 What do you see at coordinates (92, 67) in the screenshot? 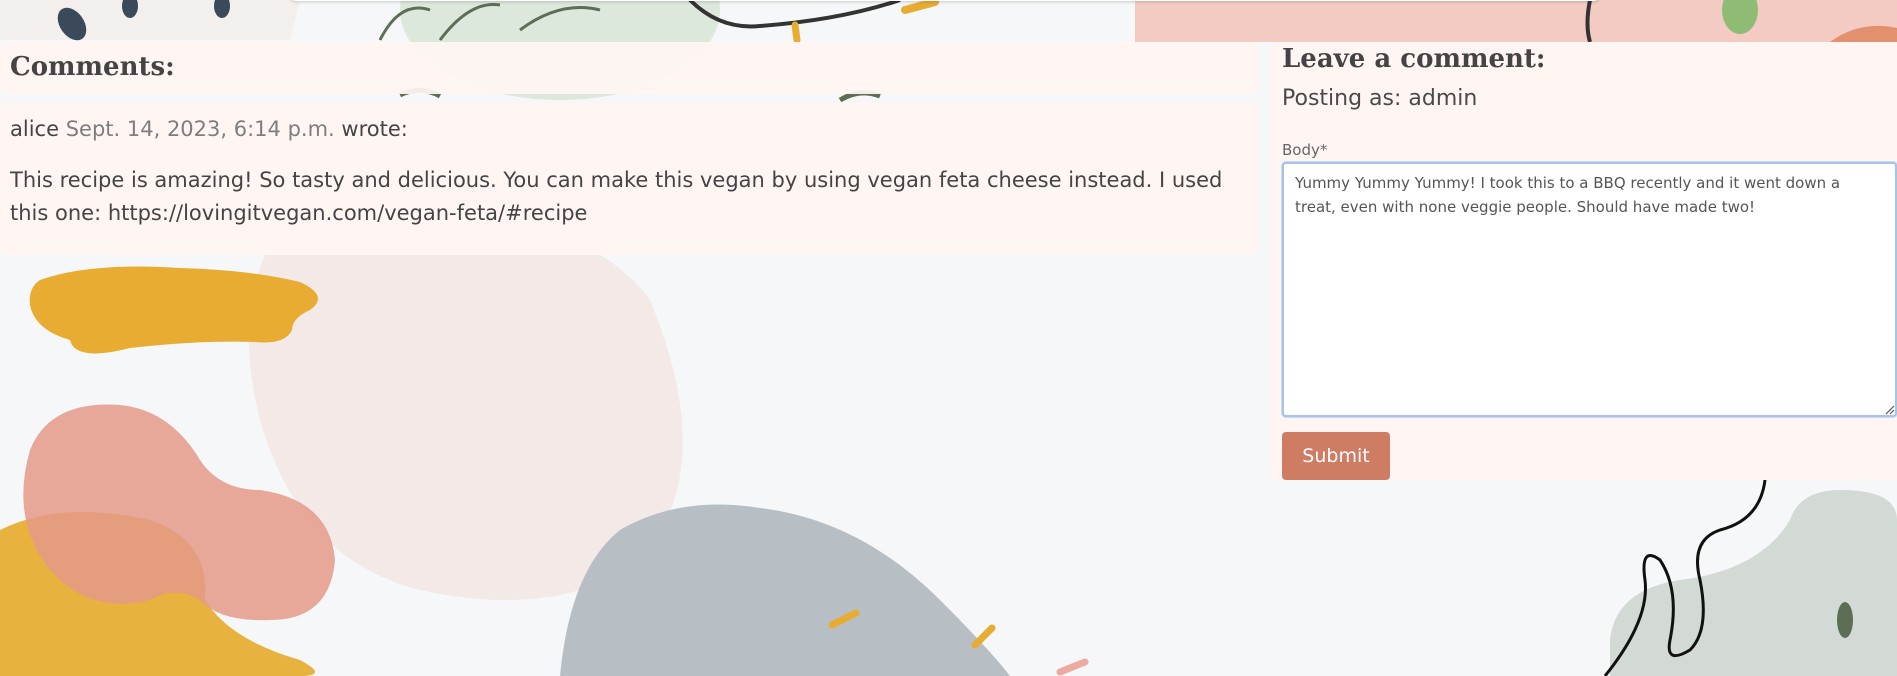
I see `comments-heading: Comments:` at bounding box center [92, 67].